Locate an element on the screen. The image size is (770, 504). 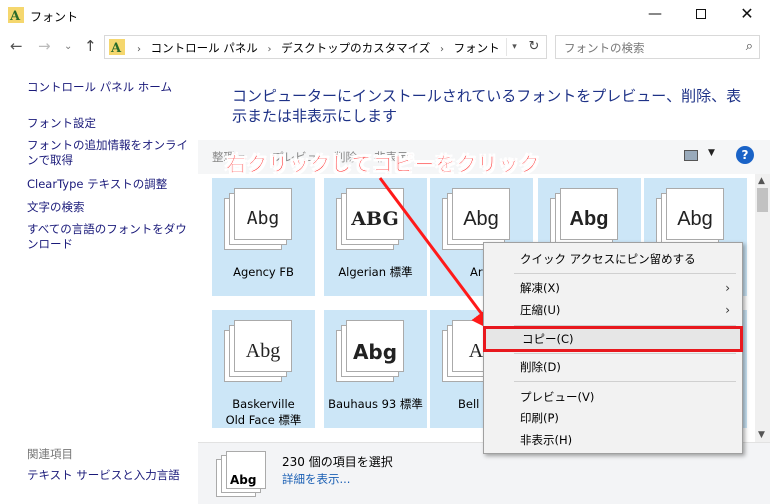
download-all-fonts-link: すべての言語のフォントをダウンロード is located at coordinates (112, 237).